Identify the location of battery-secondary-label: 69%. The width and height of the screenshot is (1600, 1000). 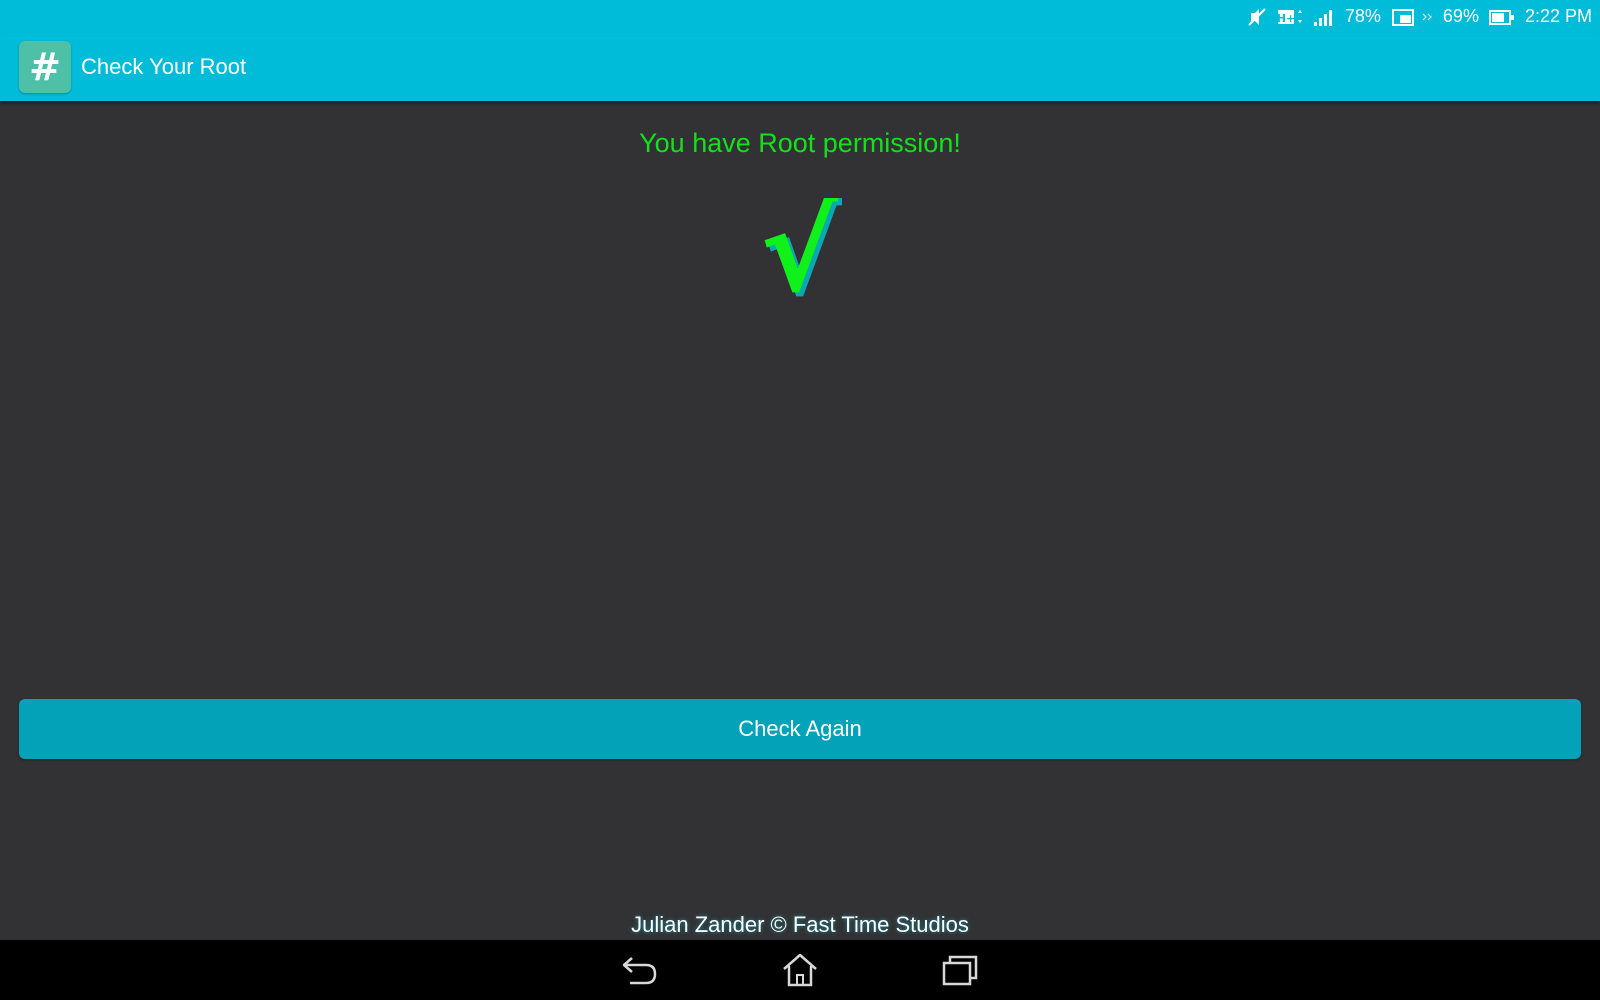
(1460, 16).